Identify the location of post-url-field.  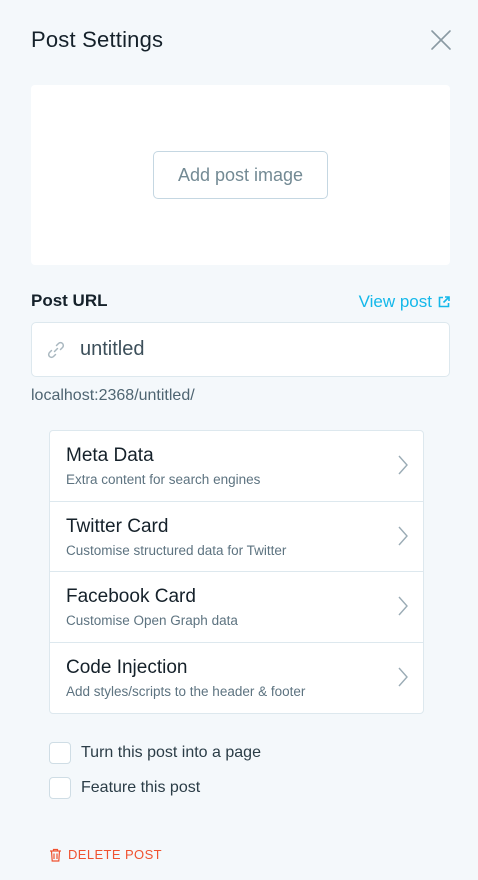
(240, 349).